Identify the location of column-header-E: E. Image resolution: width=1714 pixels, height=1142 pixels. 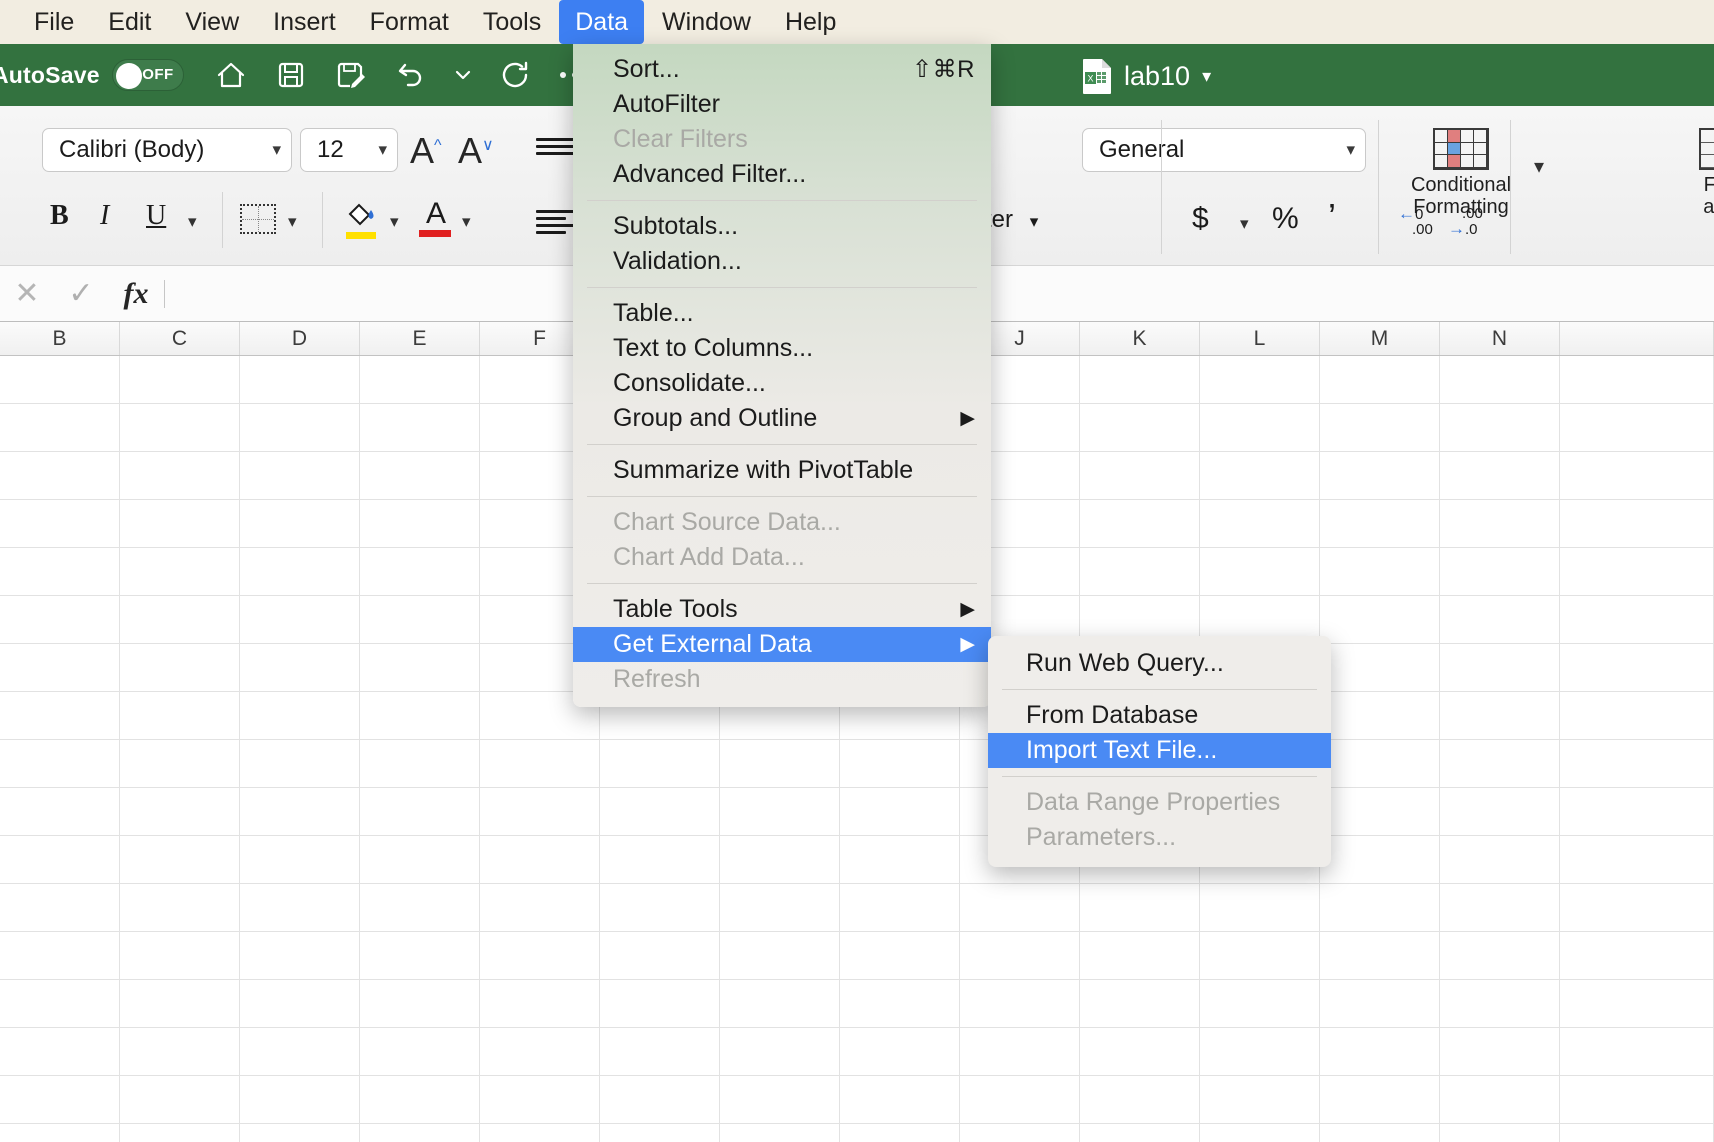
(420, 338).